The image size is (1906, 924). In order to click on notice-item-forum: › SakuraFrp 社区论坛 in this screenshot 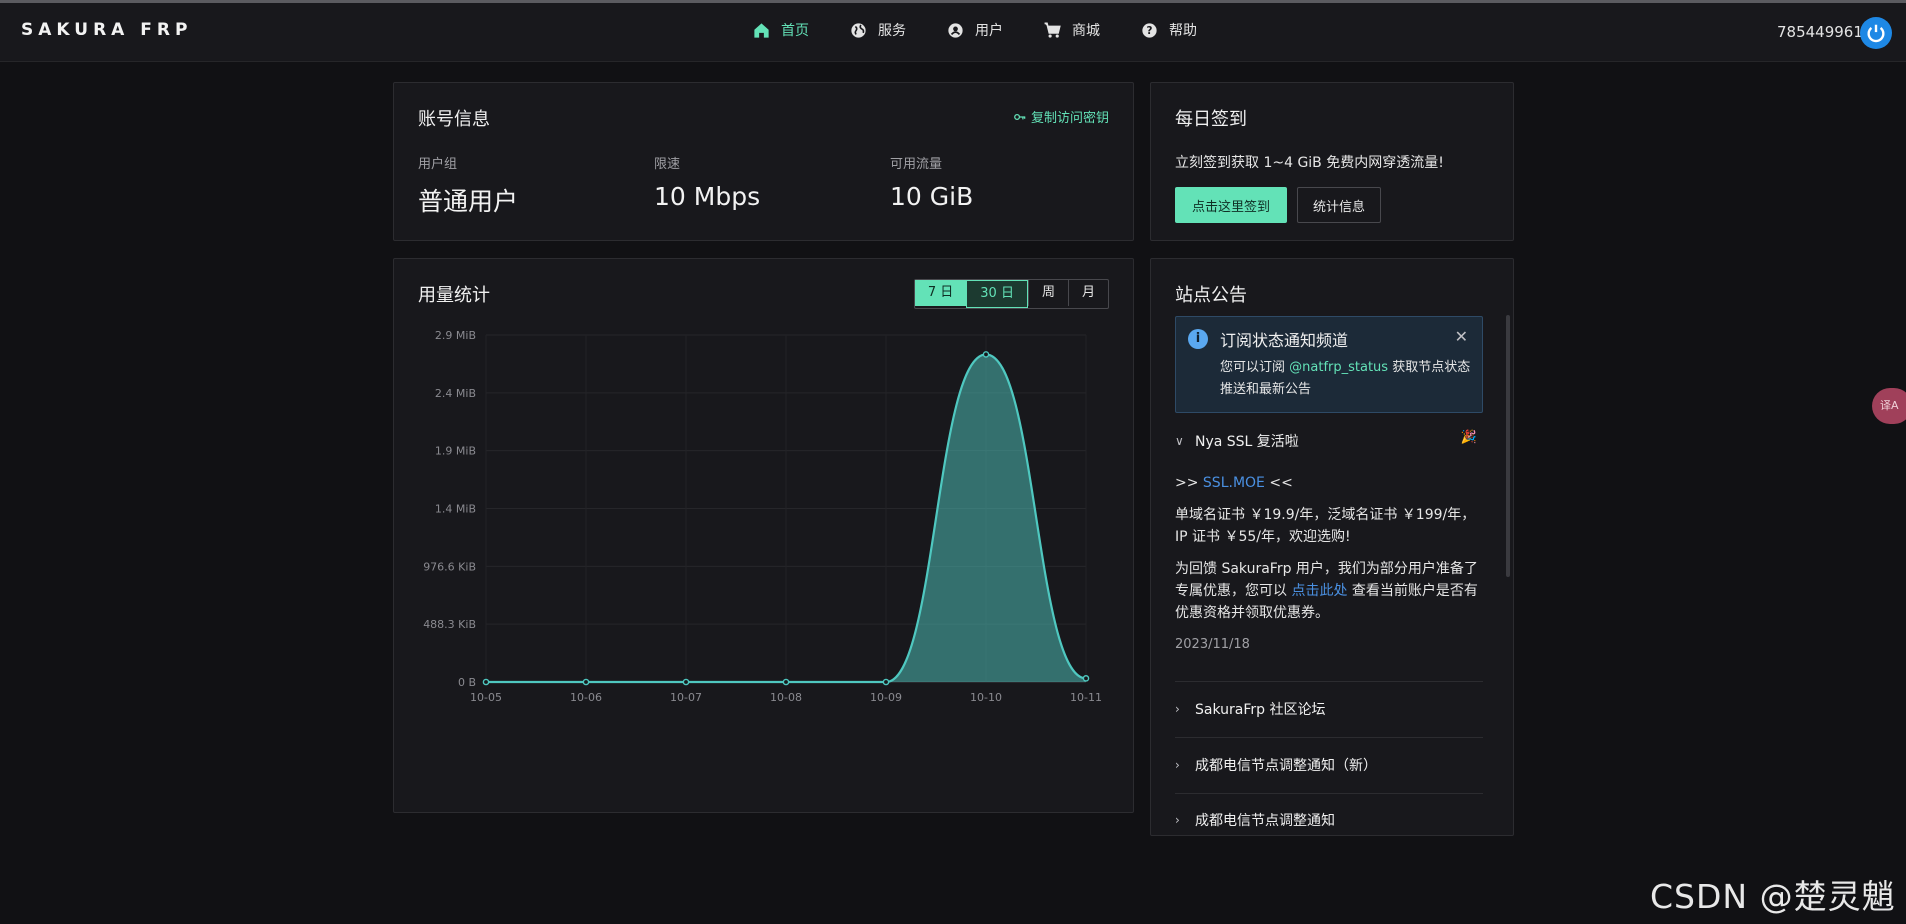, I will do `click(1250, 709)`.